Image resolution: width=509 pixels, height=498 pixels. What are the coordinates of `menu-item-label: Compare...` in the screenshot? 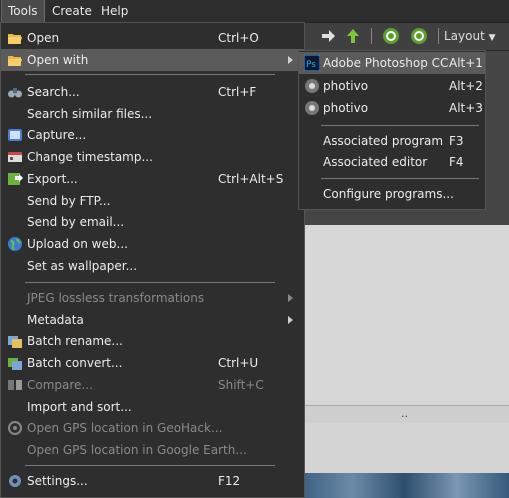 It's located at (60, 385).